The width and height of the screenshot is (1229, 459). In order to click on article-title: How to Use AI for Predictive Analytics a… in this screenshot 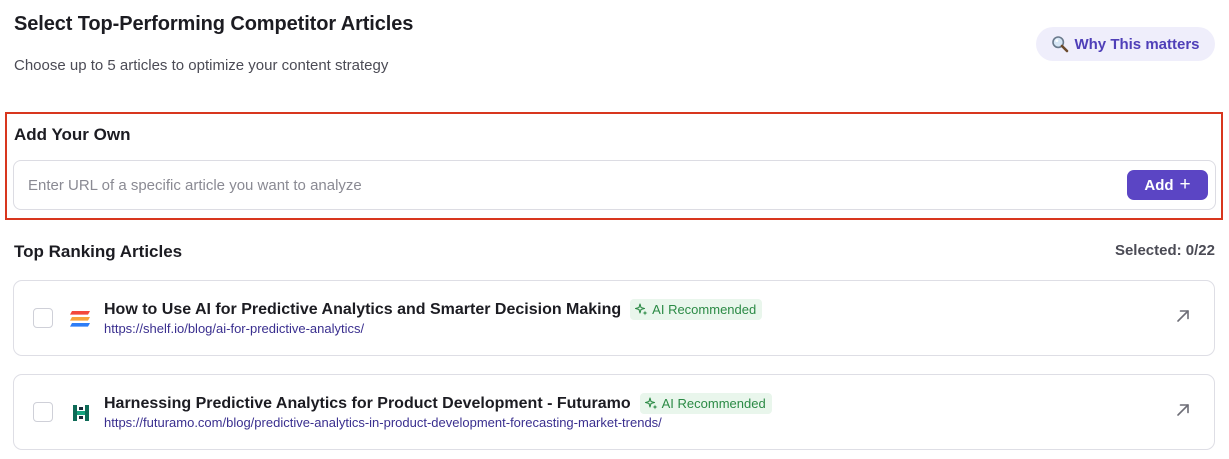, I will do `click(363, 309)`.